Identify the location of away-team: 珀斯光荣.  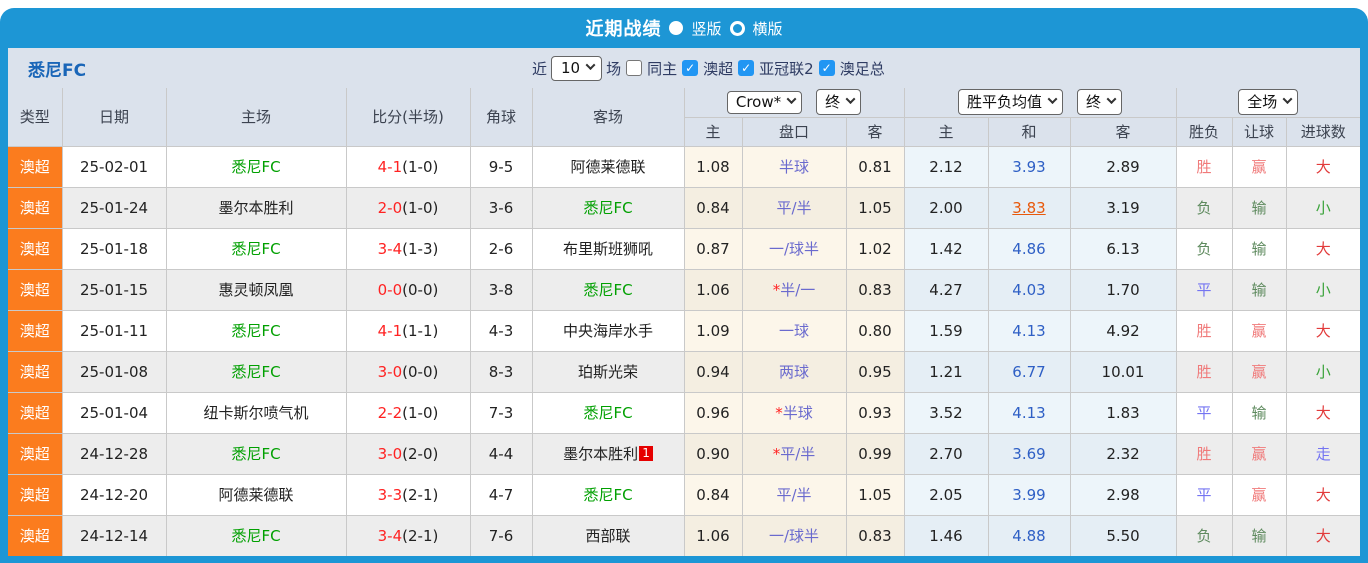
(608, 371).